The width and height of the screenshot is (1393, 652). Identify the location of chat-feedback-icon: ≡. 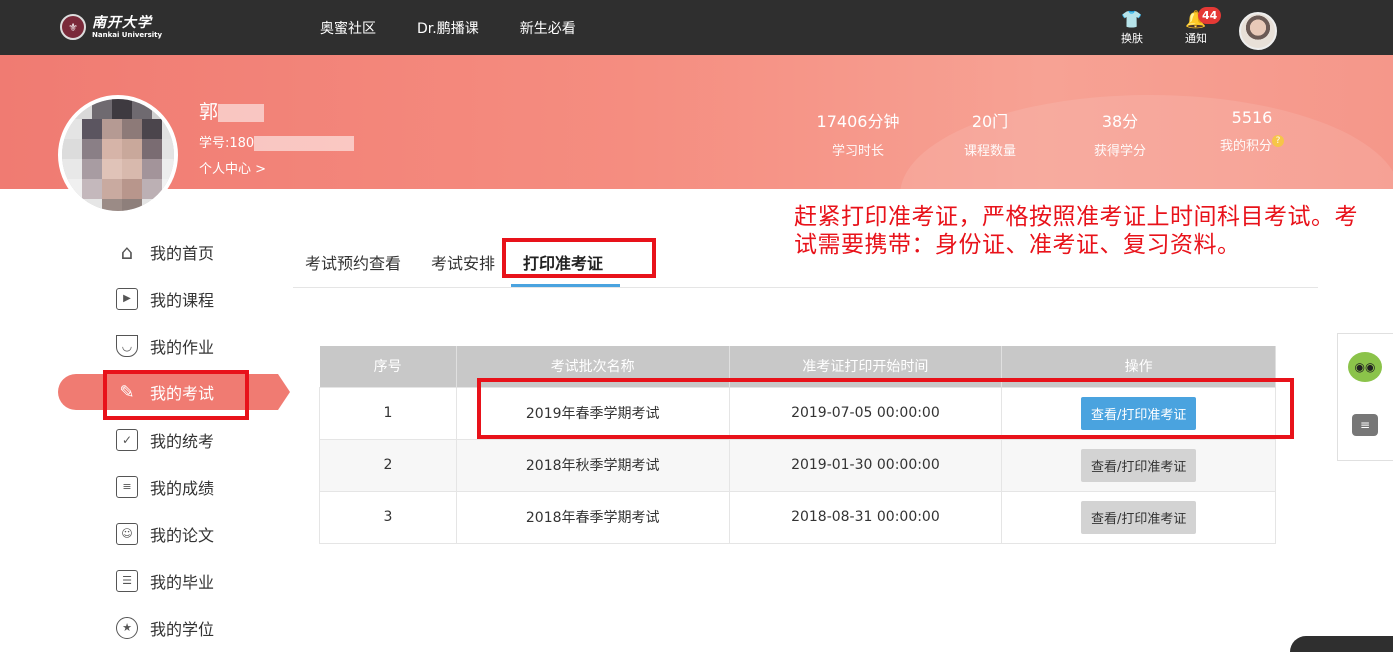
(1365, 425).